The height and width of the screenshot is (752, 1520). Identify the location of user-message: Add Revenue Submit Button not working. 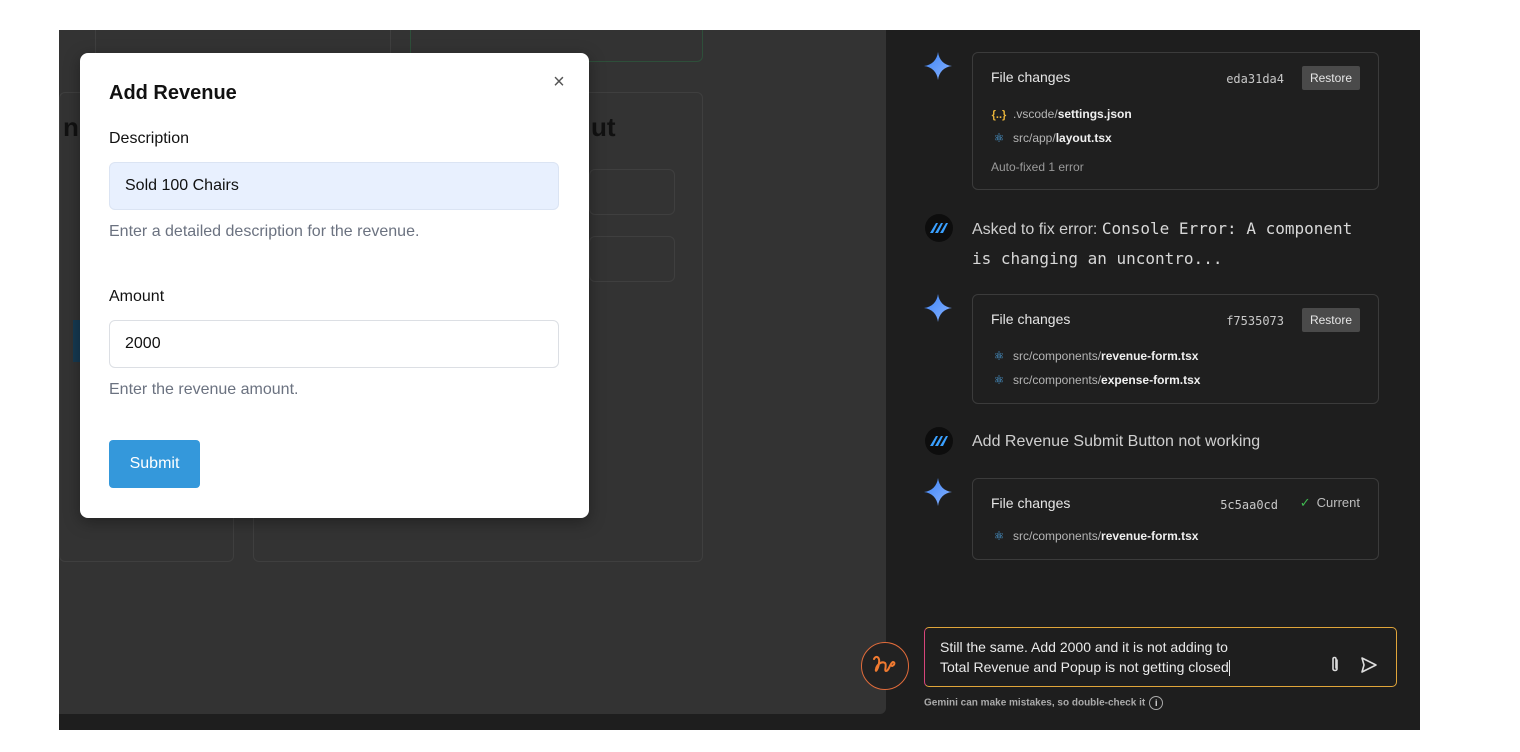
(1116, 441).